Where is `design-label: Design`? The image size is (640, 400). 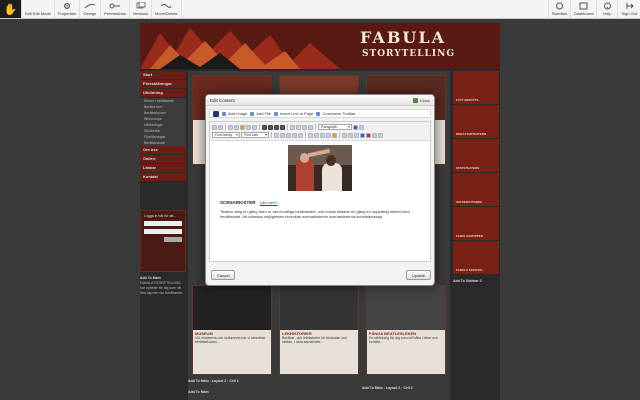
design-label: Design is located at coordinates (90, 13).